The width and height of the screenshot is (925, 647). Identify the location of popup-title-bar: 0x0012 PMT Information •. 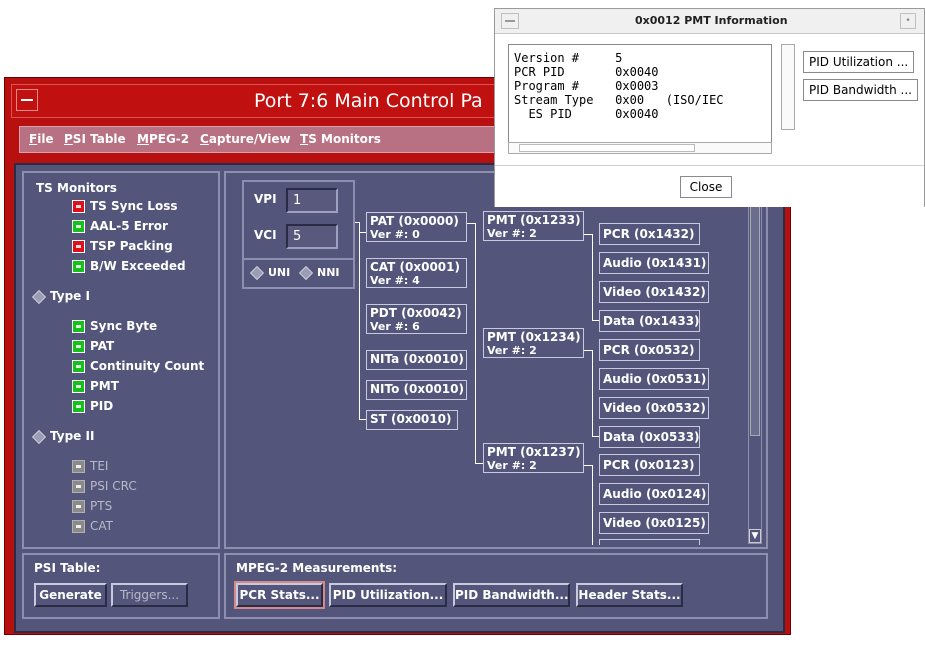
(709, 21).